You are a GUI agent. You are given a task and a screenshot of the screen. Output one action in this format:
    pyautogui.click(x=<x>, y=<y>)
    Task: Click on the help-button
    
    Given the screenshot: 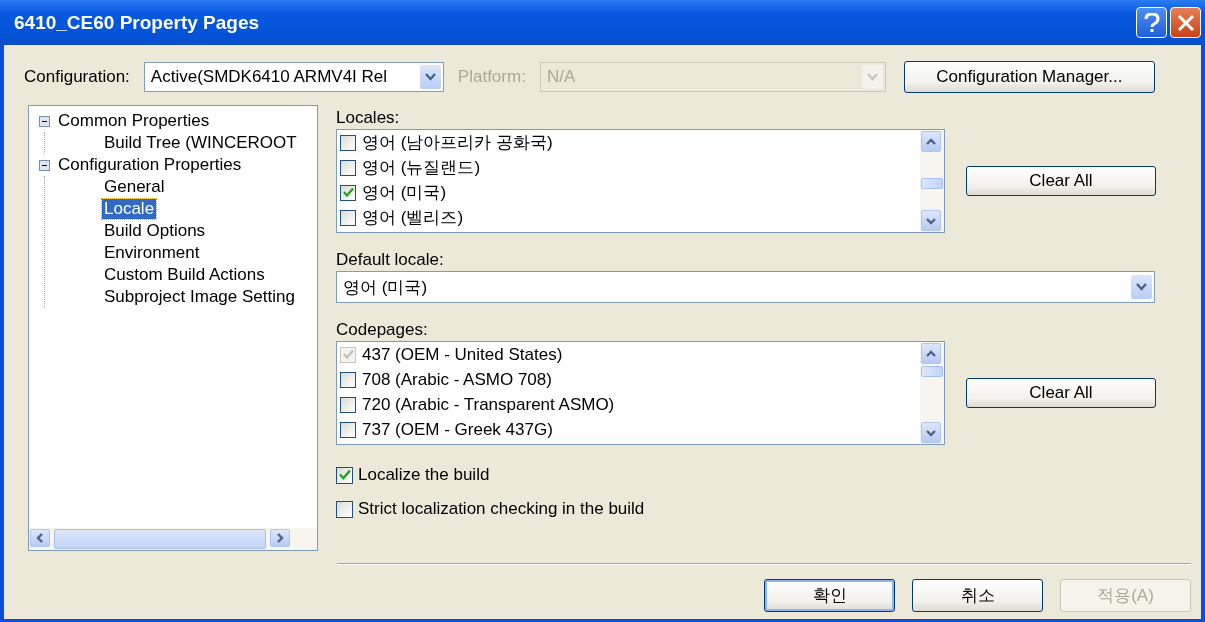 What is the action you would take?
    pyautogui.click(x=1151, y=22)
    